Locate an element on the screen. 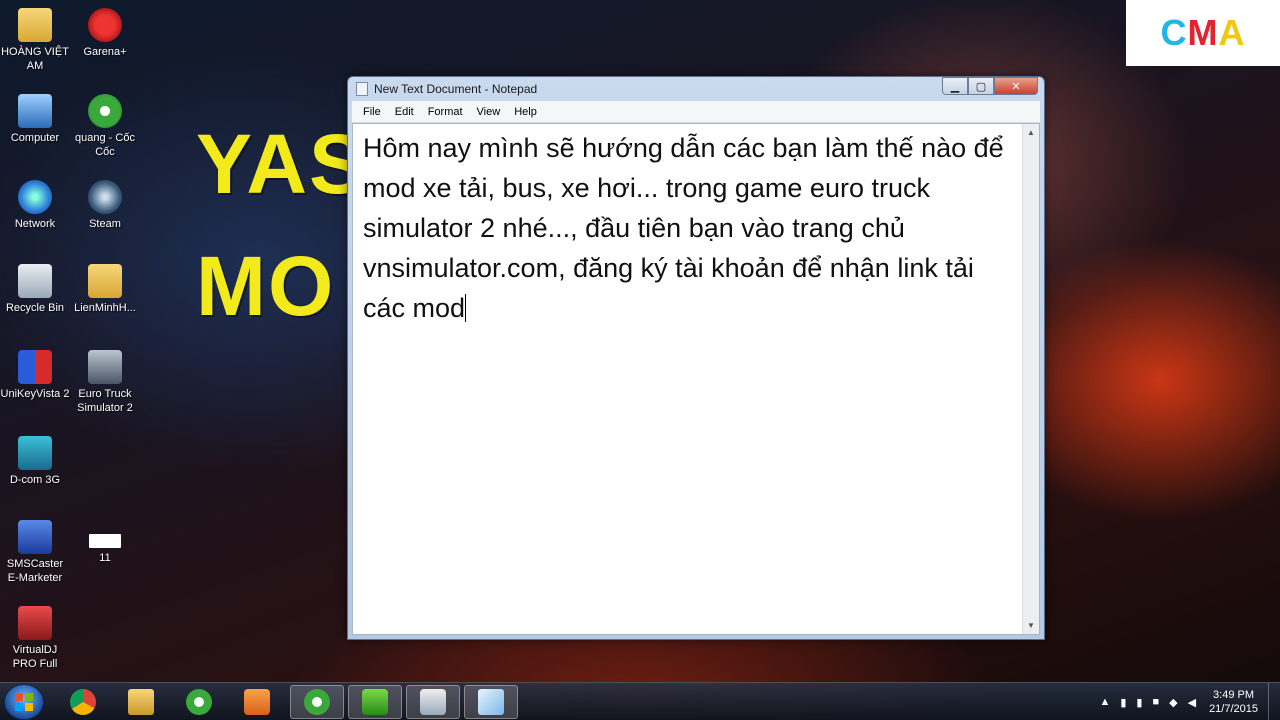  text-caret is located at coordinates (466, 308).